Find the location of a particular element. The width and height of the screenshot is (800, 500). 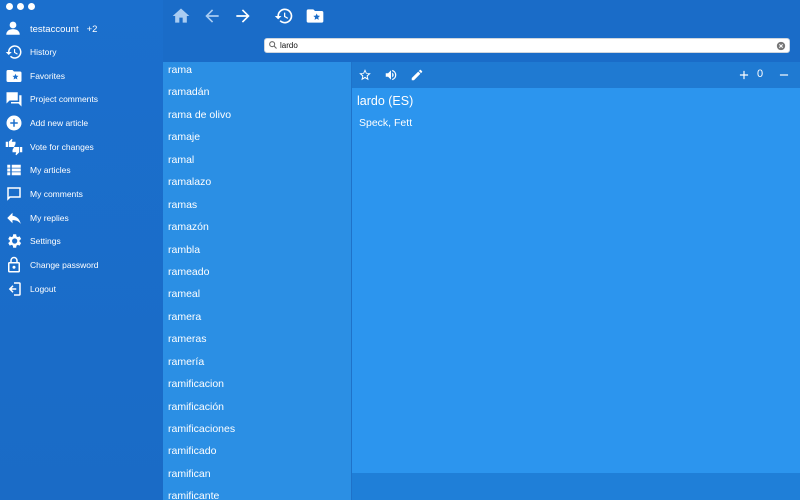

favorite-star-button is located at coordinates (365, 75).